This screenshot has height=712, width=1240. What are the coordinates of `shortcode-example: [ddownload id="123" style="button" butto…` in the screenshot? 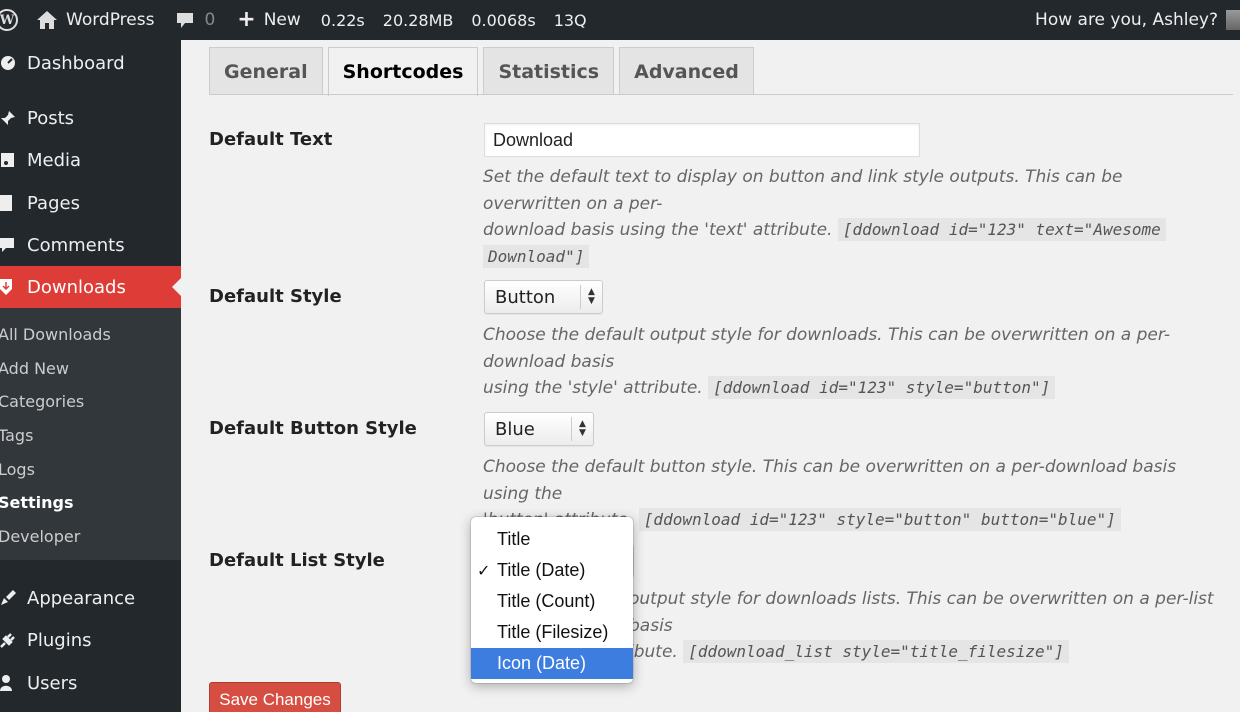 It's located at (879, 519).